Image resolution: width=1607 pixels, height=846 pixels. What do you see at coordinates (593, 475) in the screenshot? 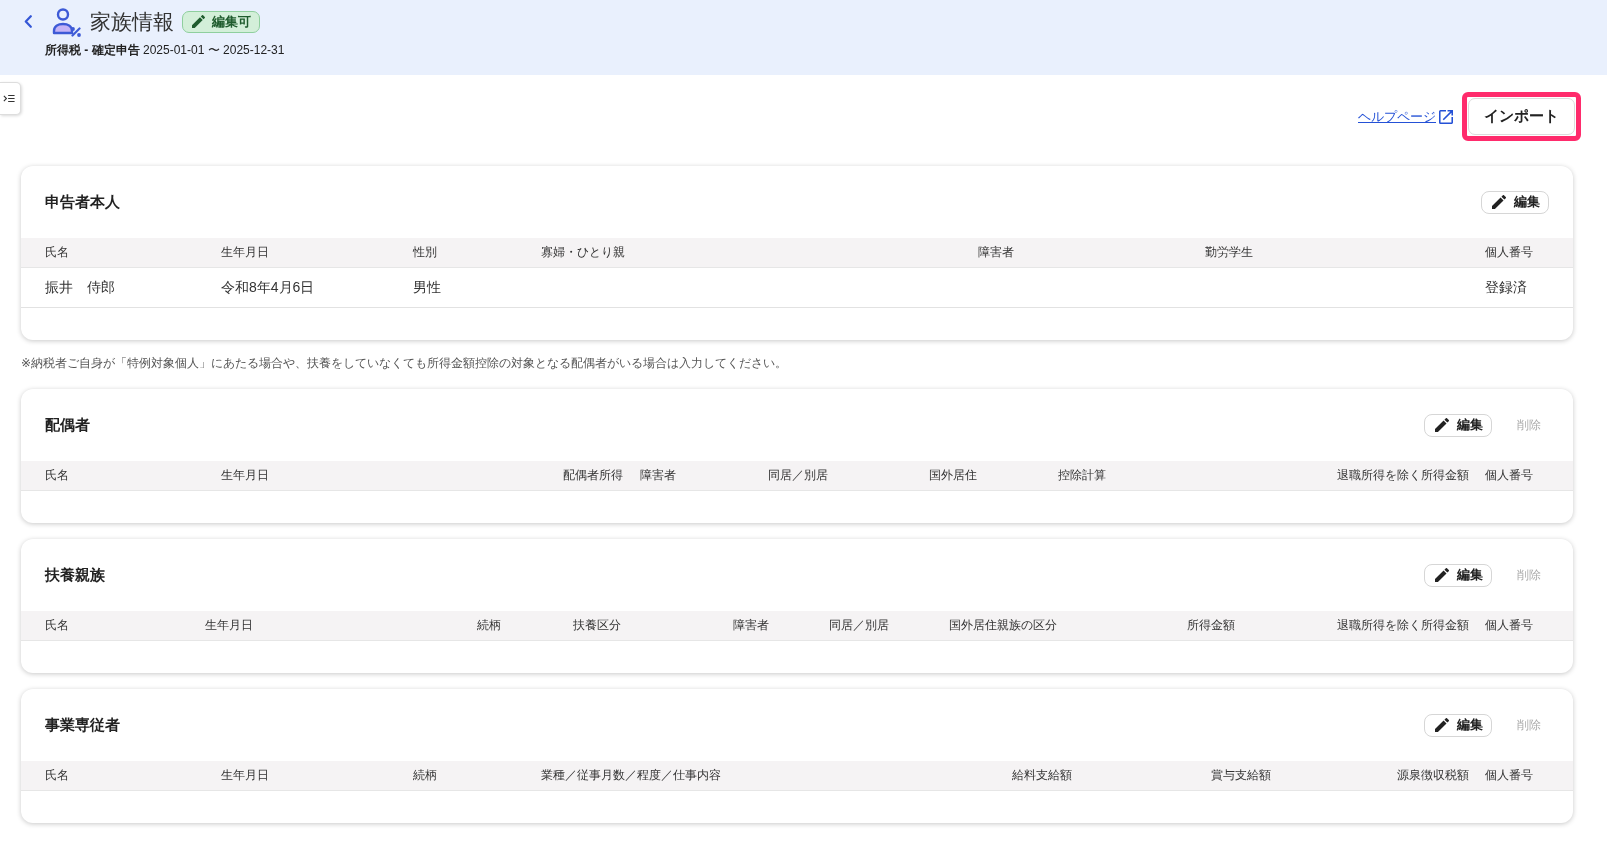
I see `column-header: 配偶者所得` at bounding box center [593, 475].